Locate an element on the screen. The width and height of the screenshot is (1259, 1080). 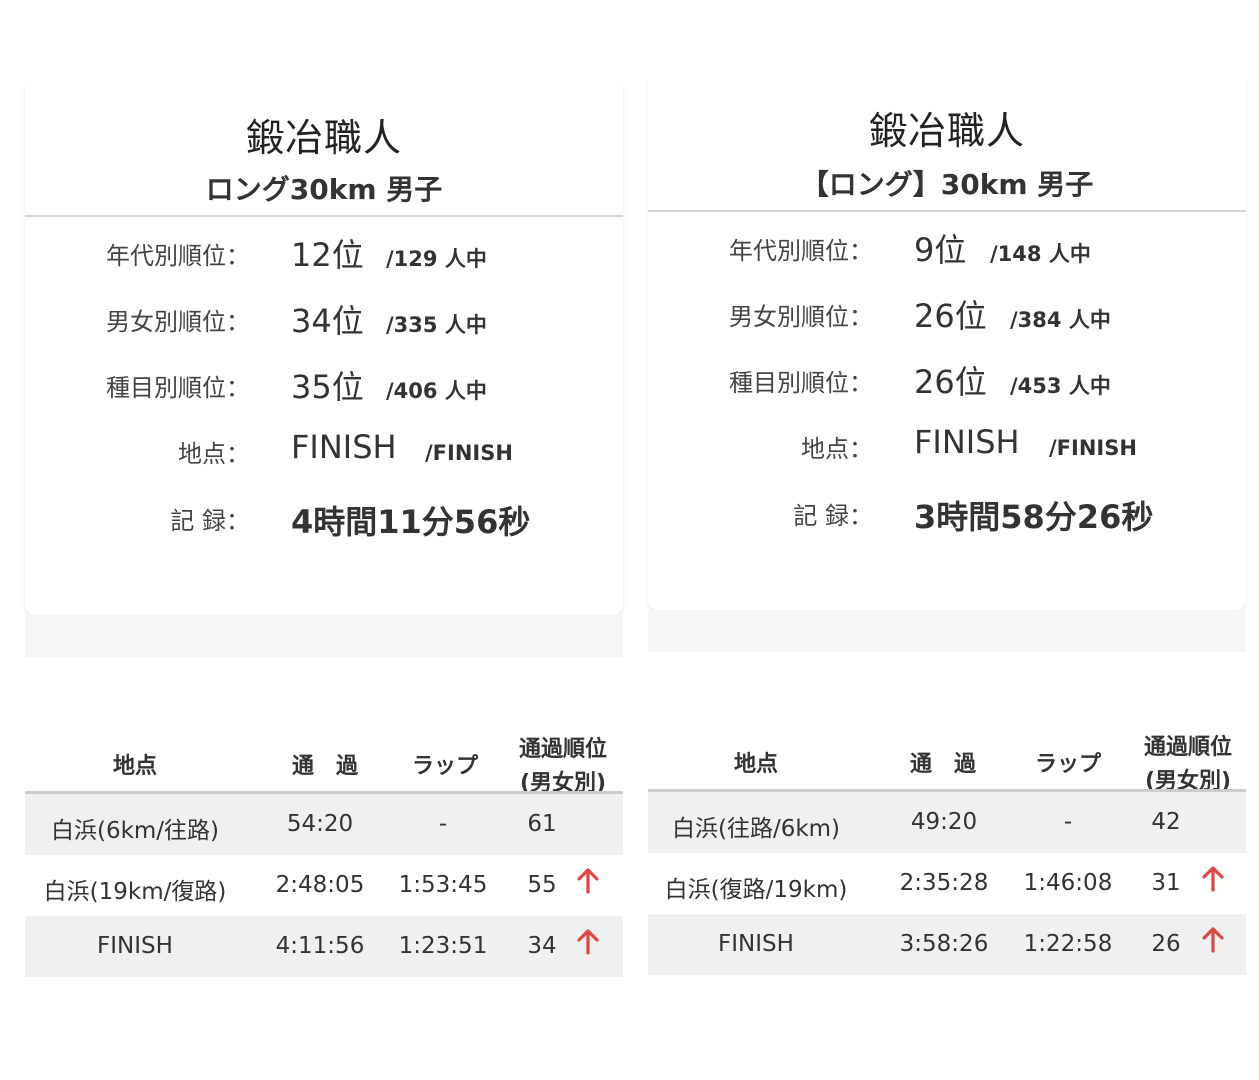
table-row: FINISH 4:11:56 1:23:51 34 is located at coordinates (324, 946).